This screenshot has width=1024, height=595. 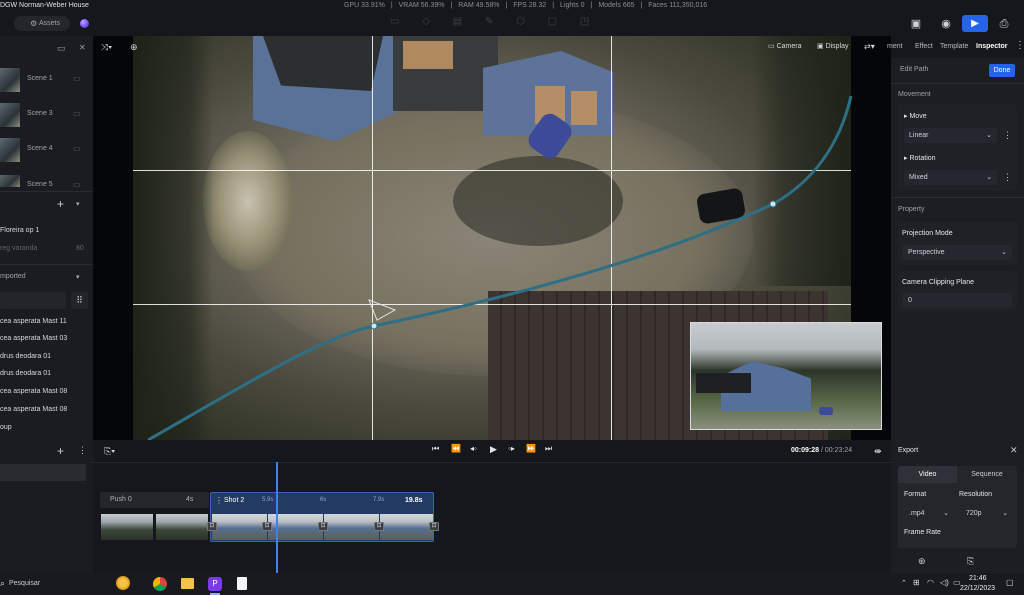 I want to click on clock-date: 22/12/2023, so click(x=977, y=588).